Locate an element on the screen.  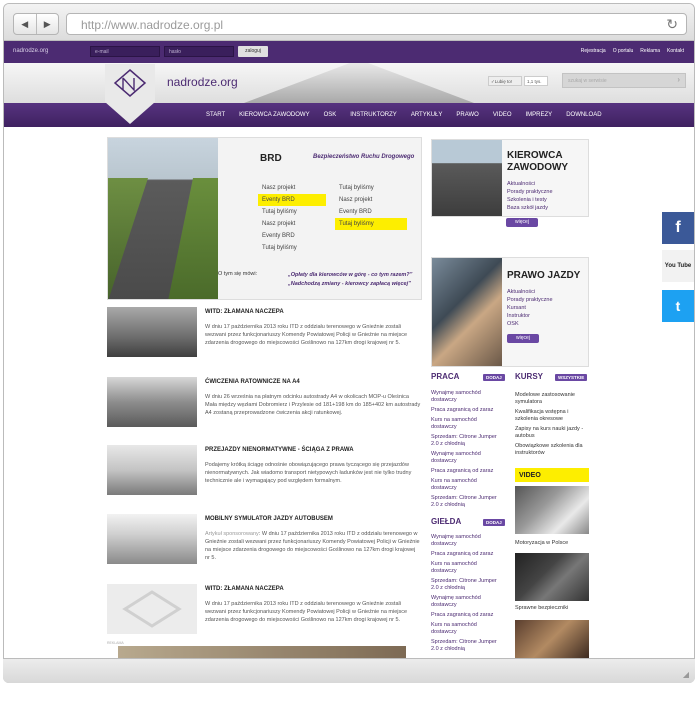
news-title: ĆWICZENIA RATOWNICZE NA A4 is located at coordinates (252, 382).